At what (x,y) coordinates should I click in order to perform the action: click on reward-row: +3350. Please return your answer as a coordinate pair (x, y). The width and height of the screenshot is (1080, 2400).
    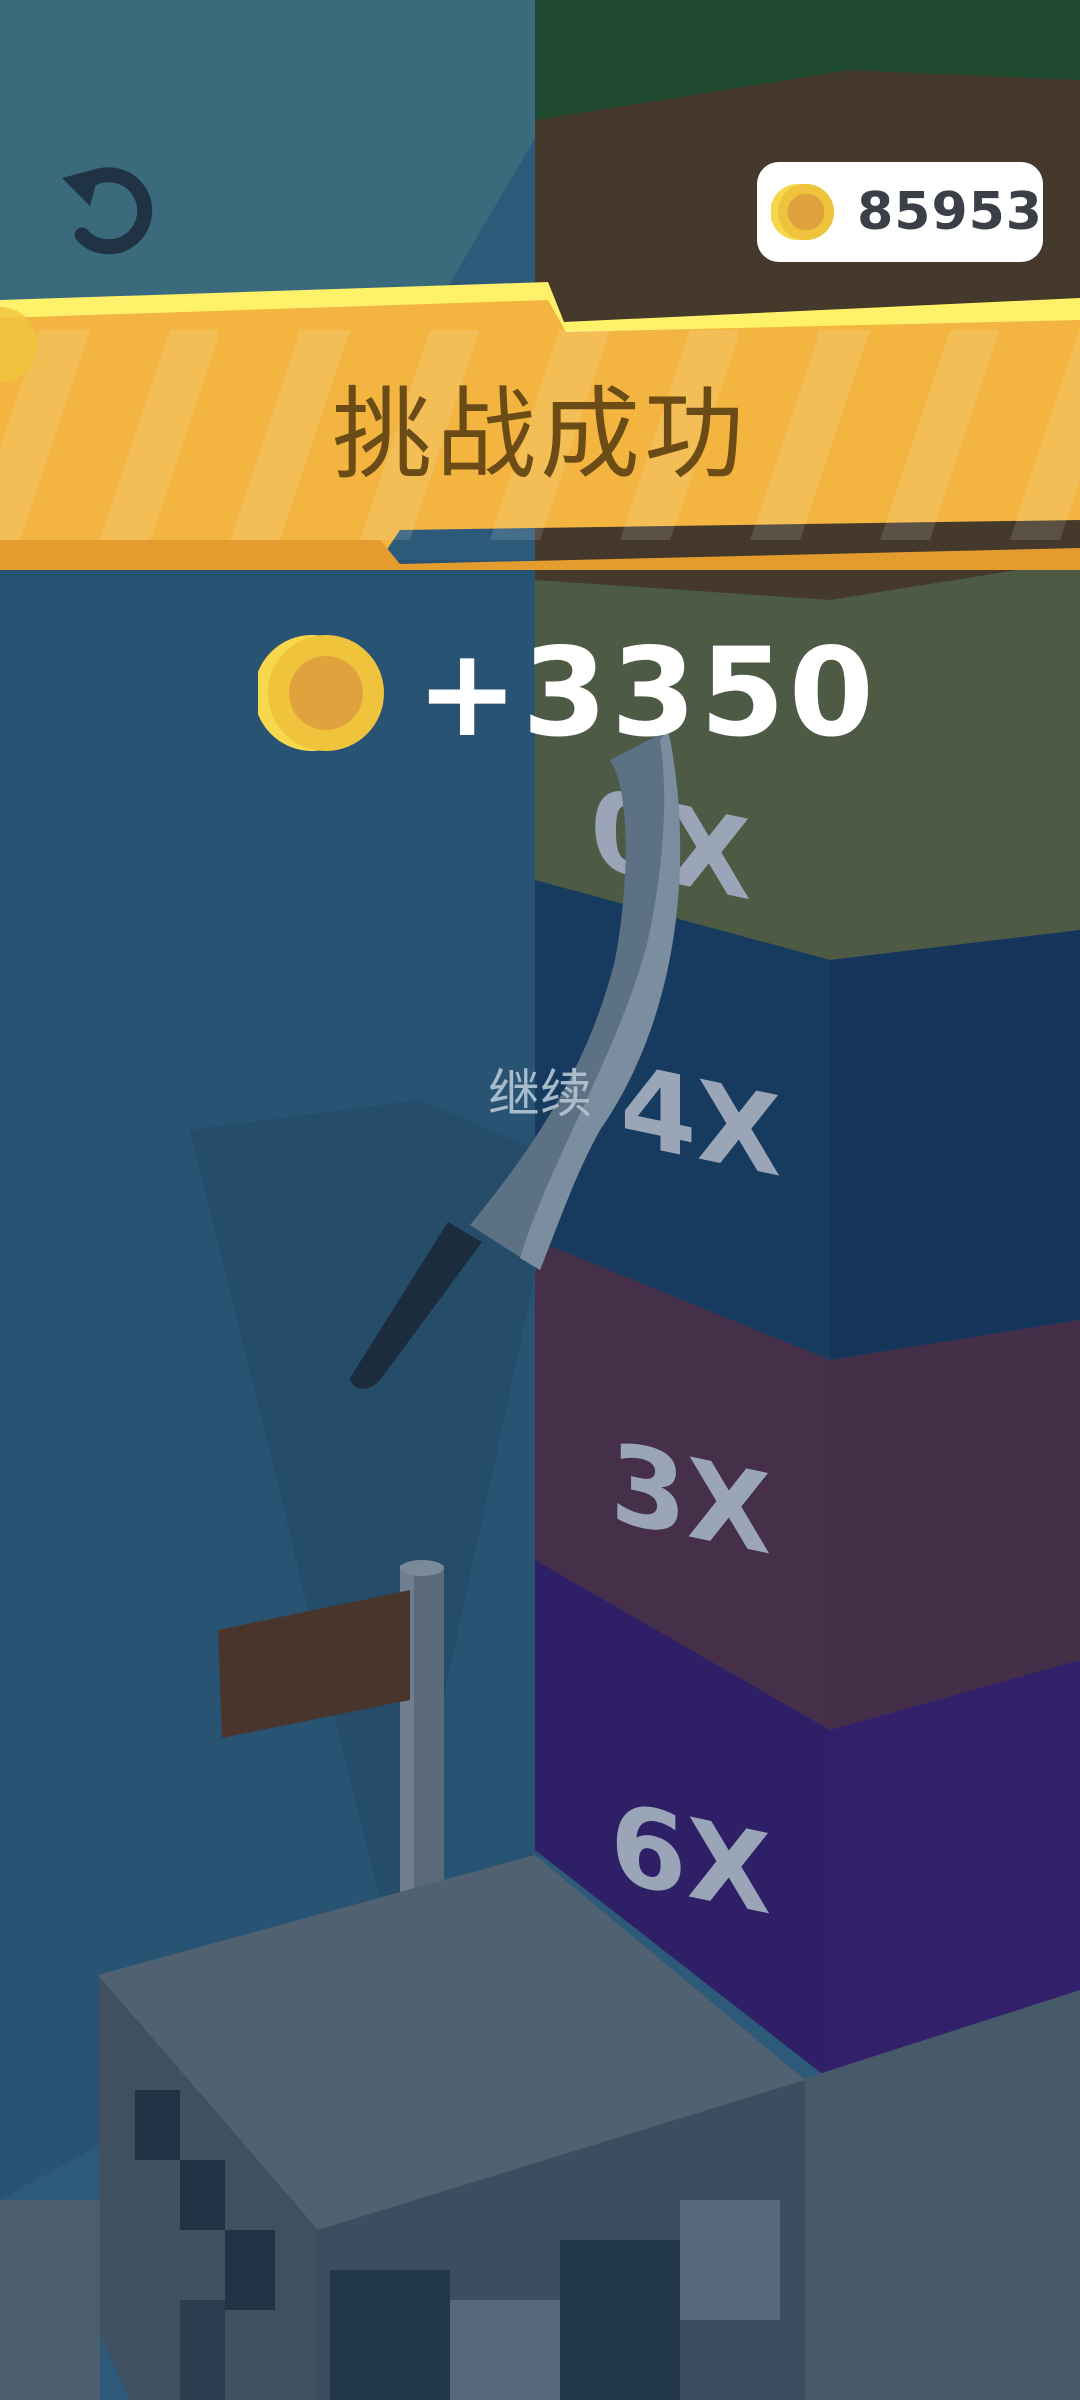
    Looking at the image, I should click on (568, 693).